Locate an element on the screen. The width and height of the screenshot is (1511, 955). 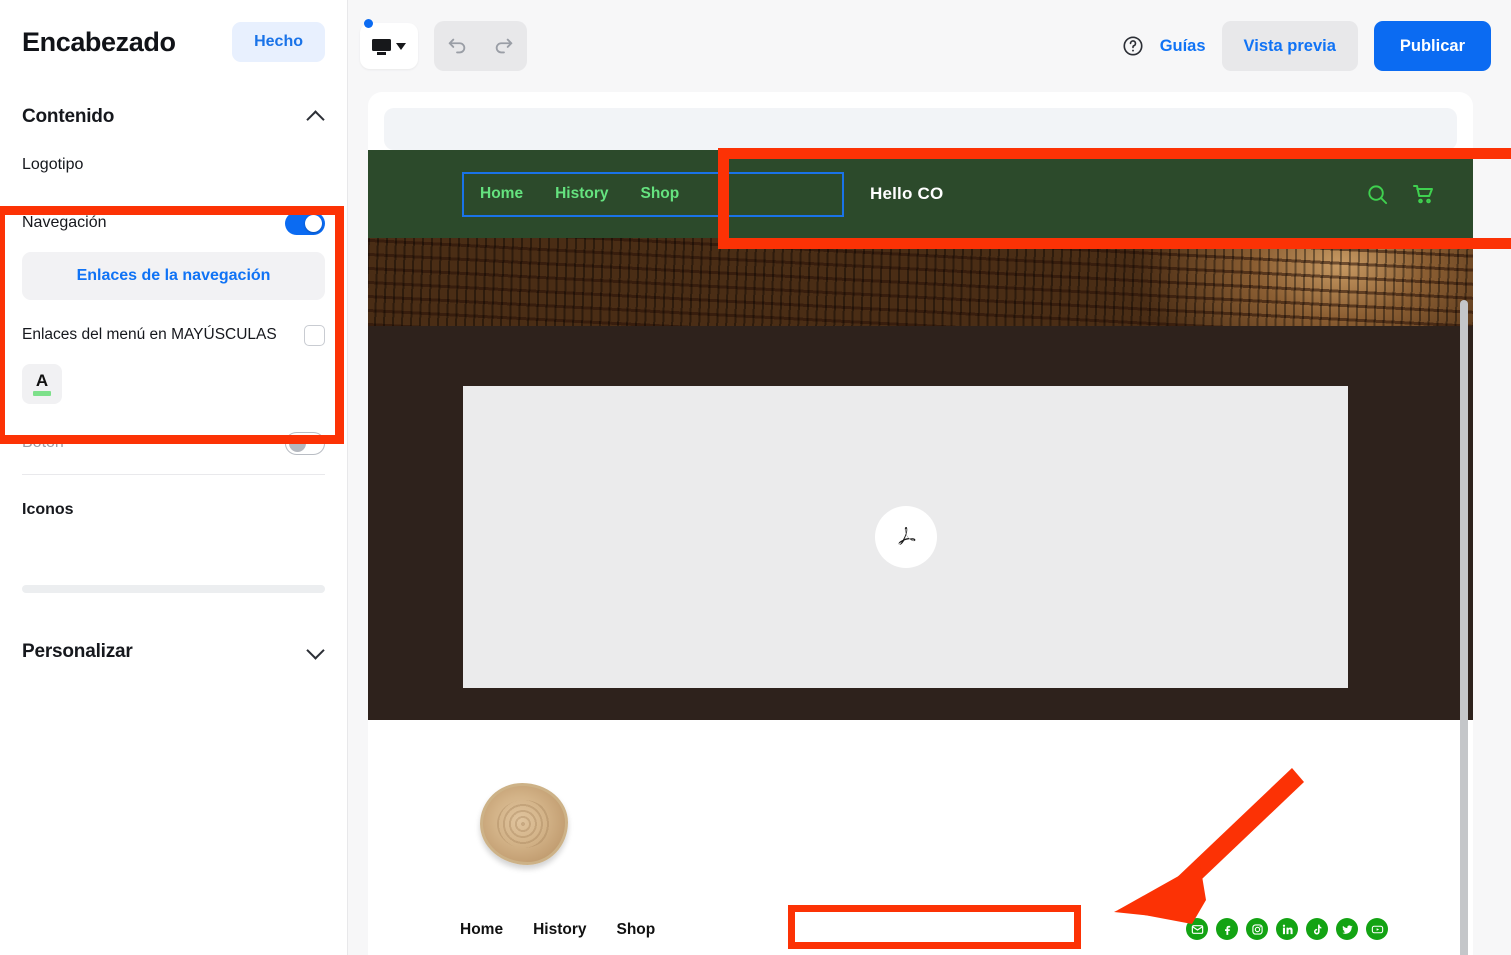
footer-nav-link-history: History is located at coordinates (559, 930).